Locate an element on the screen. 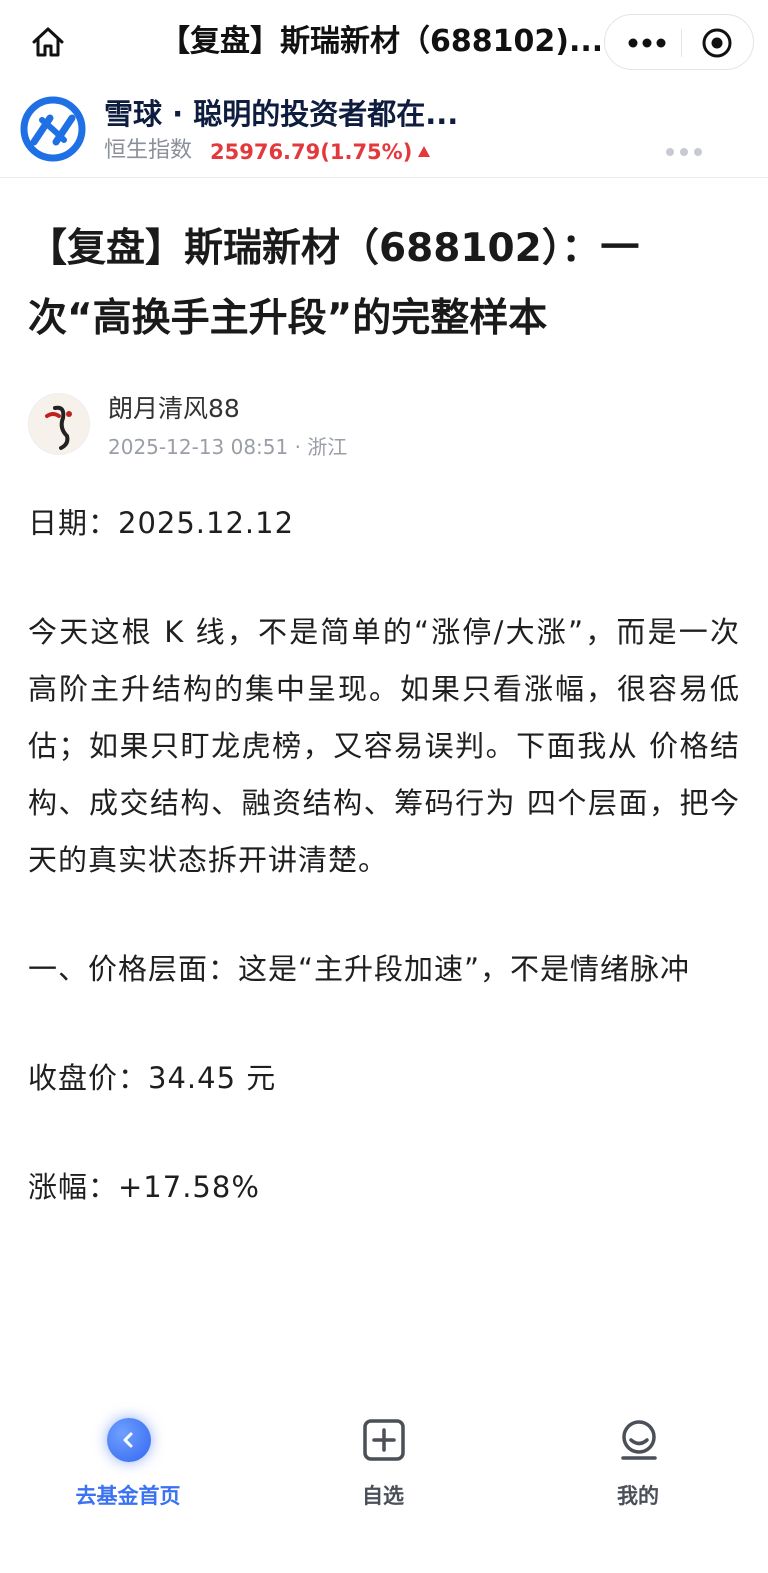  tab-fund-home: 去基金首页 is located at coordinates (128, 1465).